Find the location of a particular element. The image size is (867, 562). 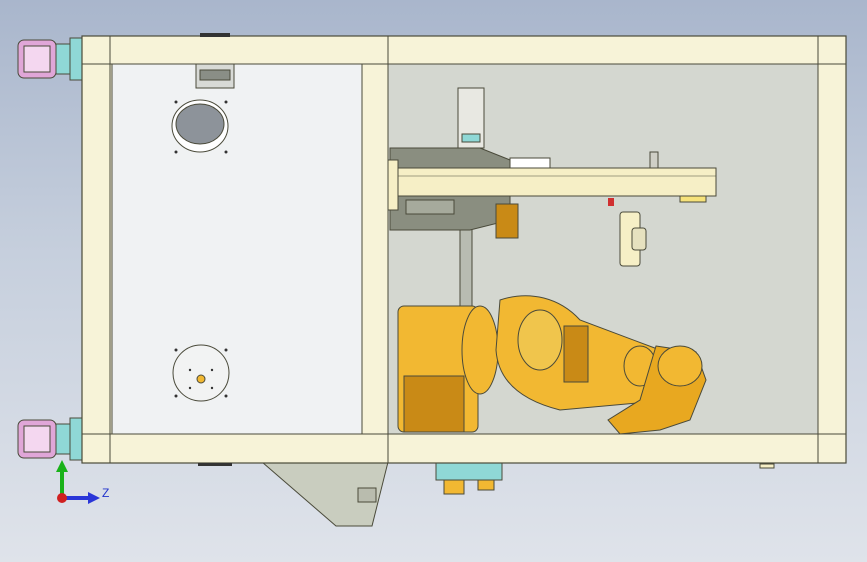

bottom-connector is located at coordinates (469, 478).